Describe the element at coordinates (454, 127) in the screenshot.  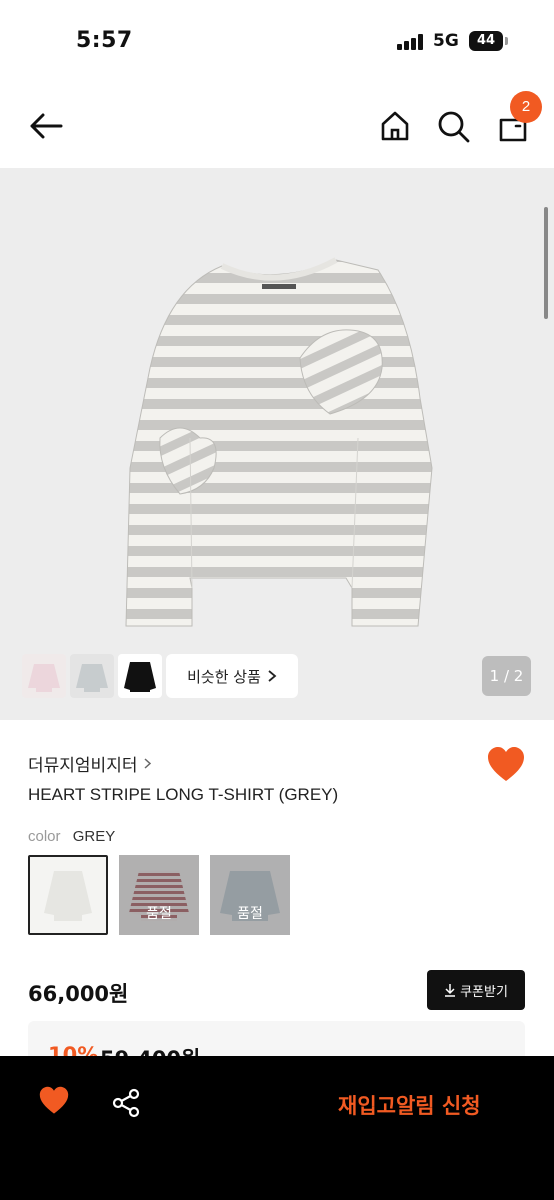
I see `search-icon` at that location.